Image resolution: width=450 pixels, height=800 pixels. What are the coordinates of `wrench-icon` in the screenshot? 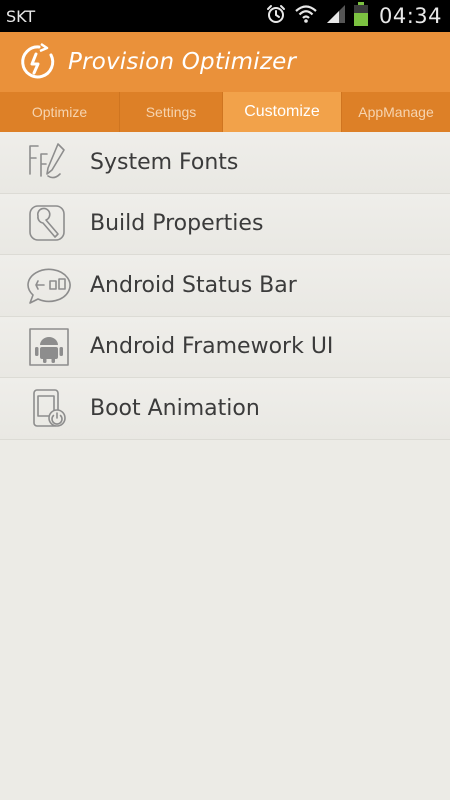 It's located at (49, 224).